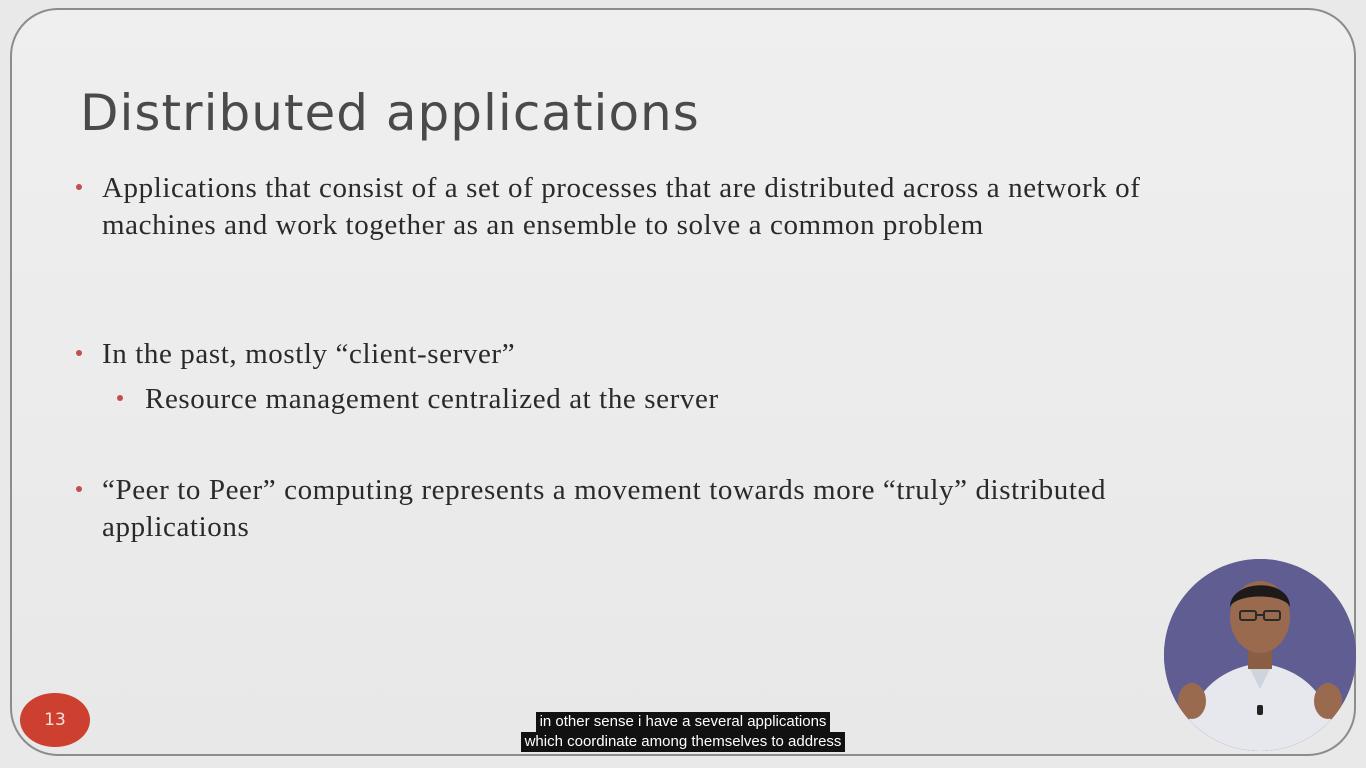  Describe the element at coordinates (309, 354) in the screenshot. I see `bullet-text: In the past, mostly “client-server”` at that location.